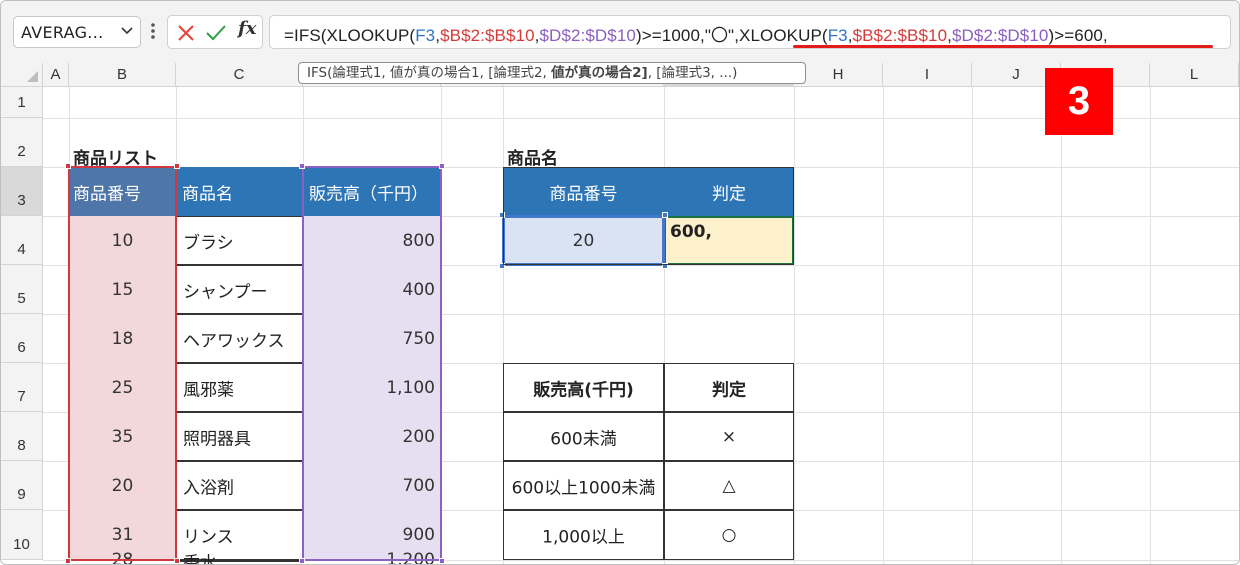 This screenshot has height=565, width=1240. I want to click on cell-product-name-text: ヘアワックス, so click(234, 341).